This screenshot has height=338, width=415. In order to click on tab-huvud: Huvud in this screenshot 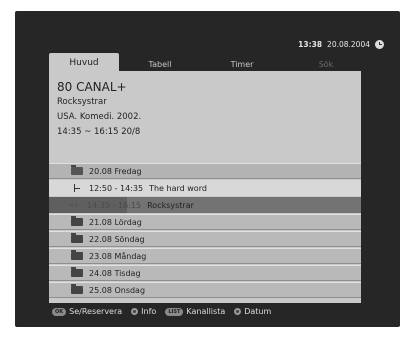, I will do `click(84, 62)`.